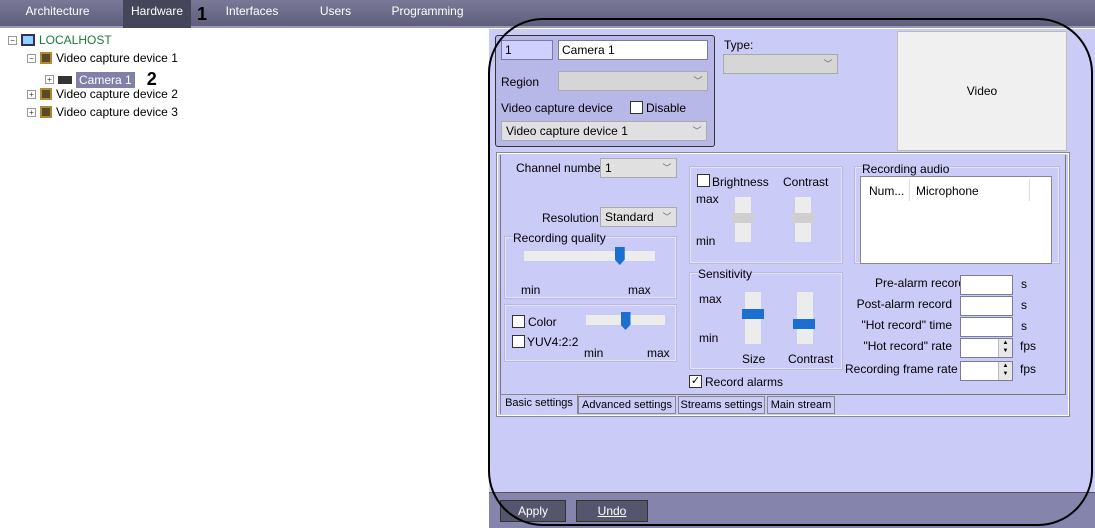  What do you see at coordinates (805, 318) in the screenshot?
I see `sensitivity-contrast-slider` at bounding box center [805, 318].